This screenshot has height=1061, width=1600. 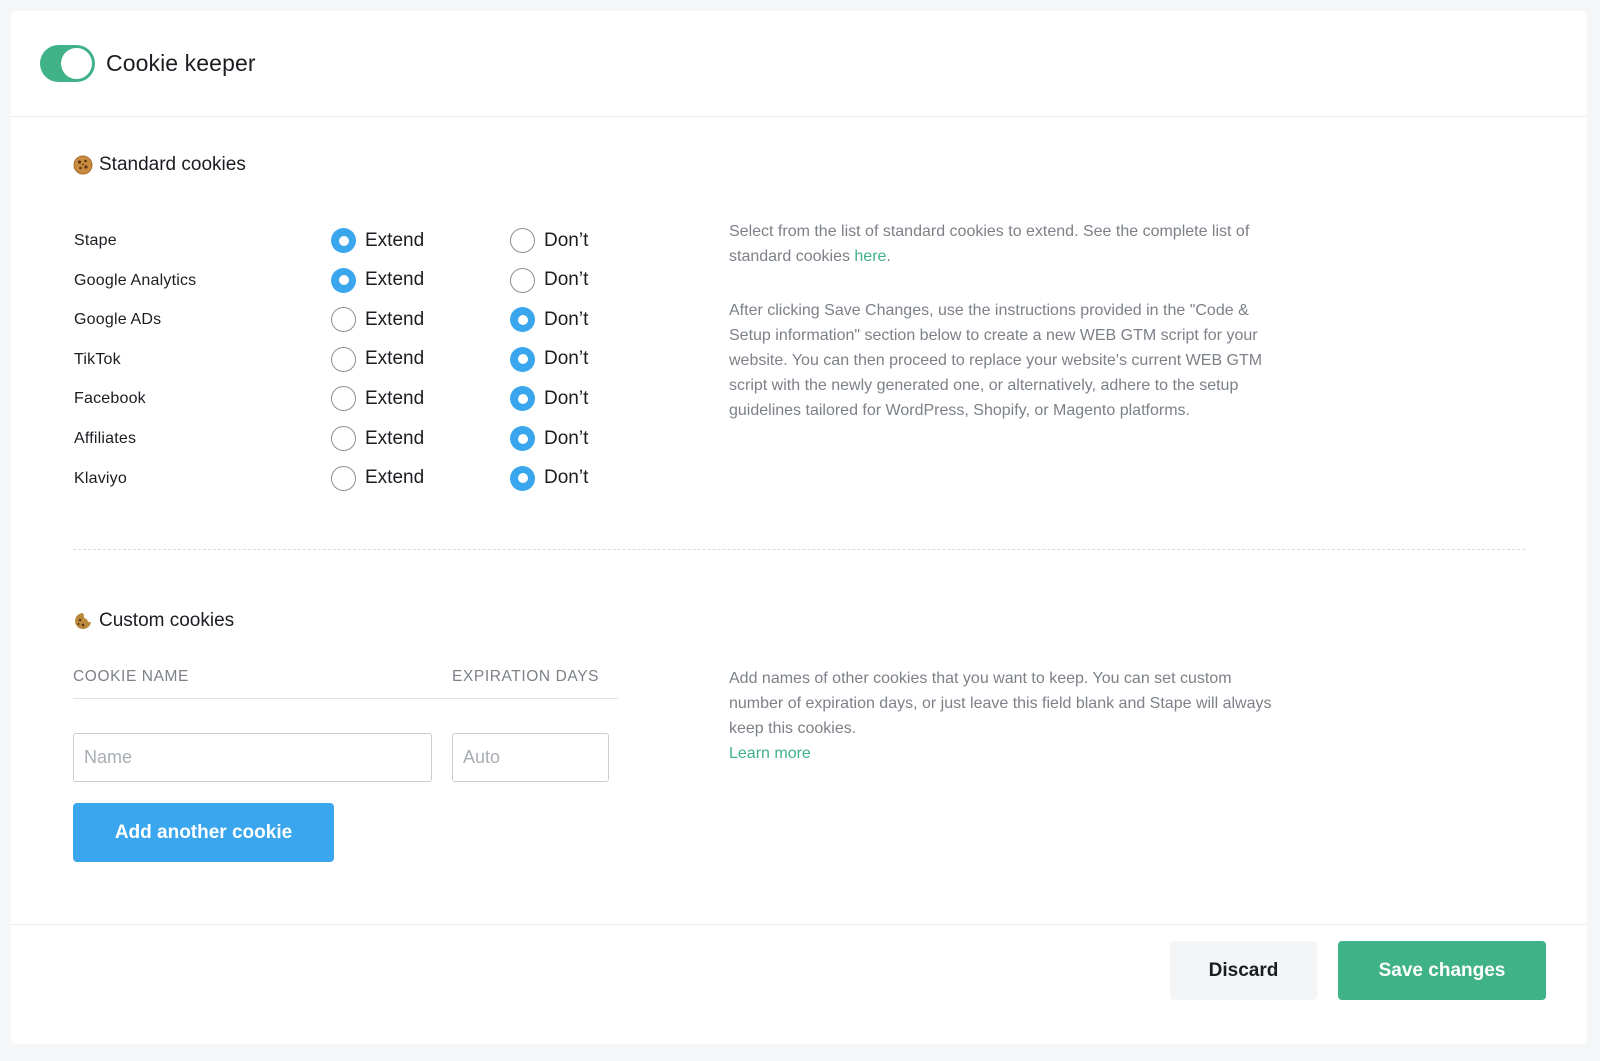 What do you see at coordinates (105, 438) in the screenshot?
I see `standard-cookie-label: Affiliates` at bounding box center [105, 438].